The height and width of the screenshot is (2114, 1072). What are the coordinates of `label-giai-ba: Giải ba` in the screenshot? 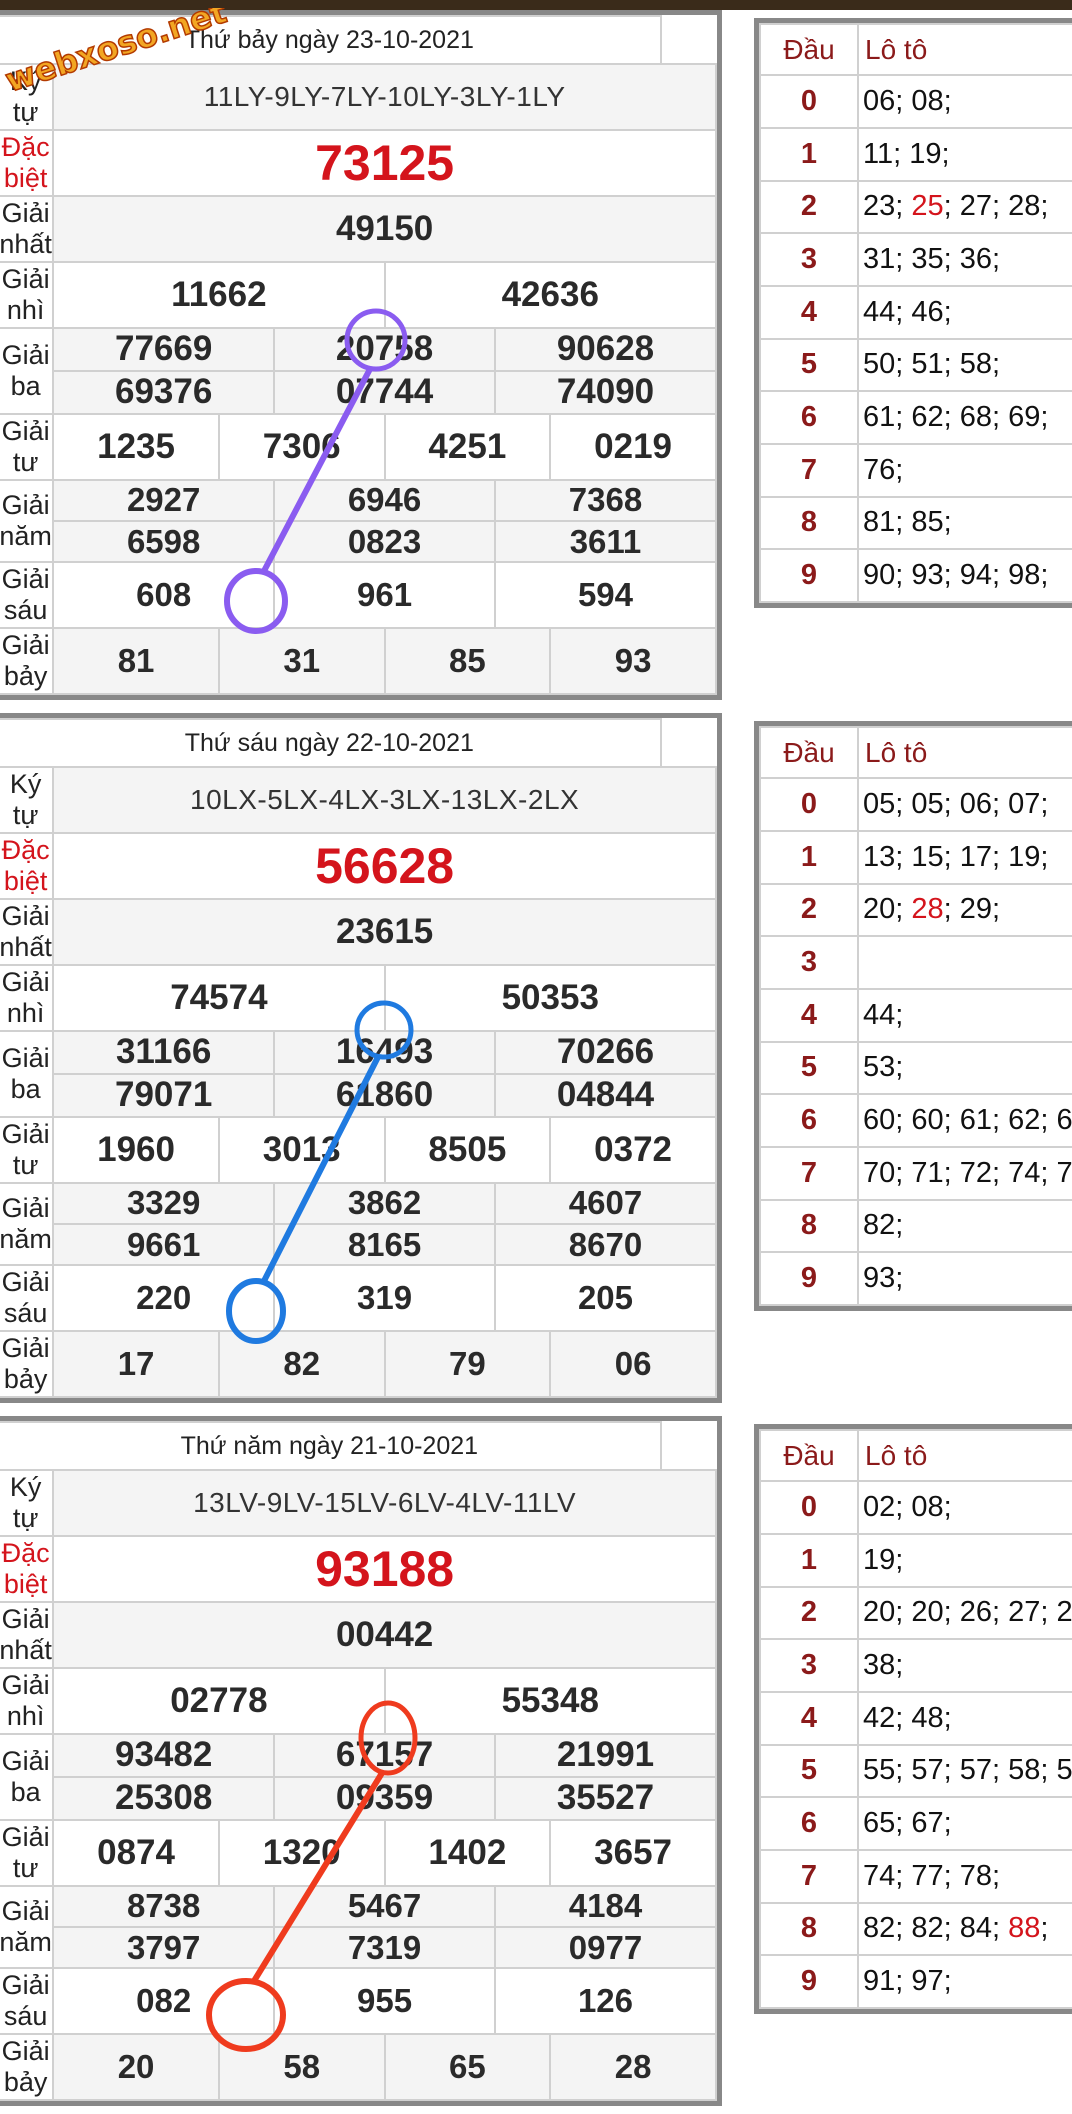 It's located at (27, 1073).